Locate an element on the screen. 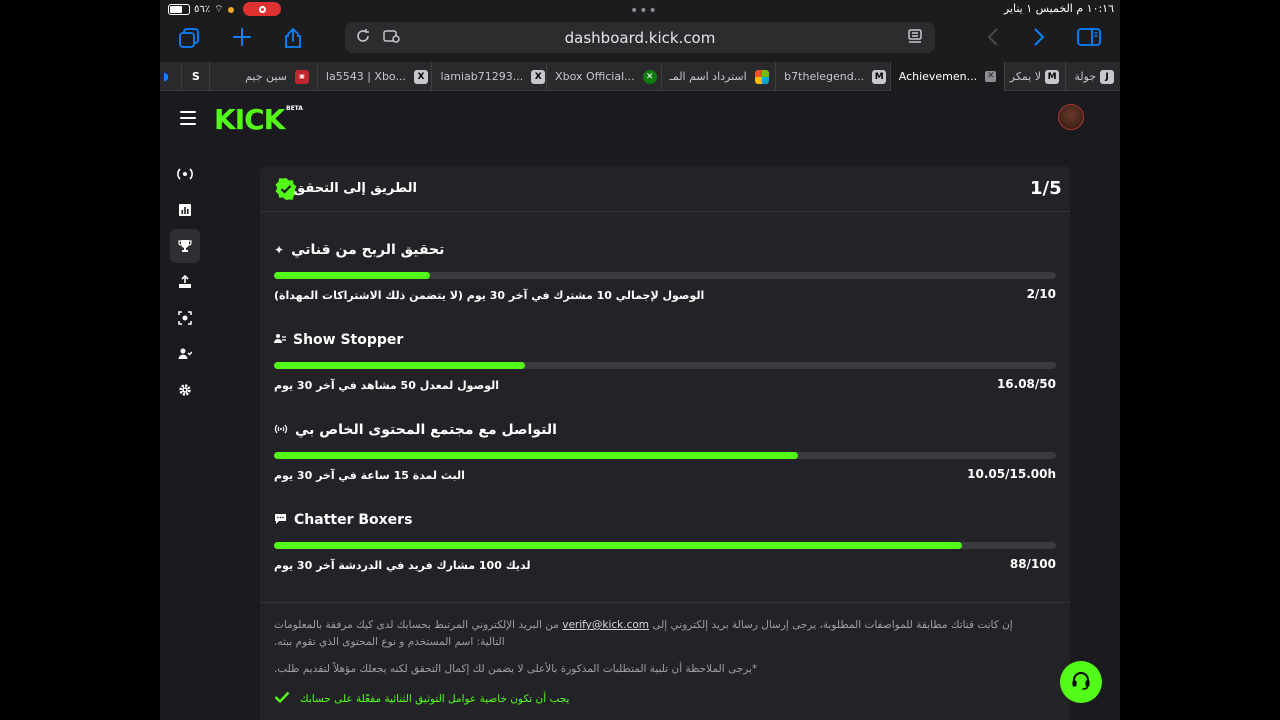 Image resolution: width=1280 pixels, height=720 pixels. url-text: dashboard.kick.com is located at coordinates (640, 38).